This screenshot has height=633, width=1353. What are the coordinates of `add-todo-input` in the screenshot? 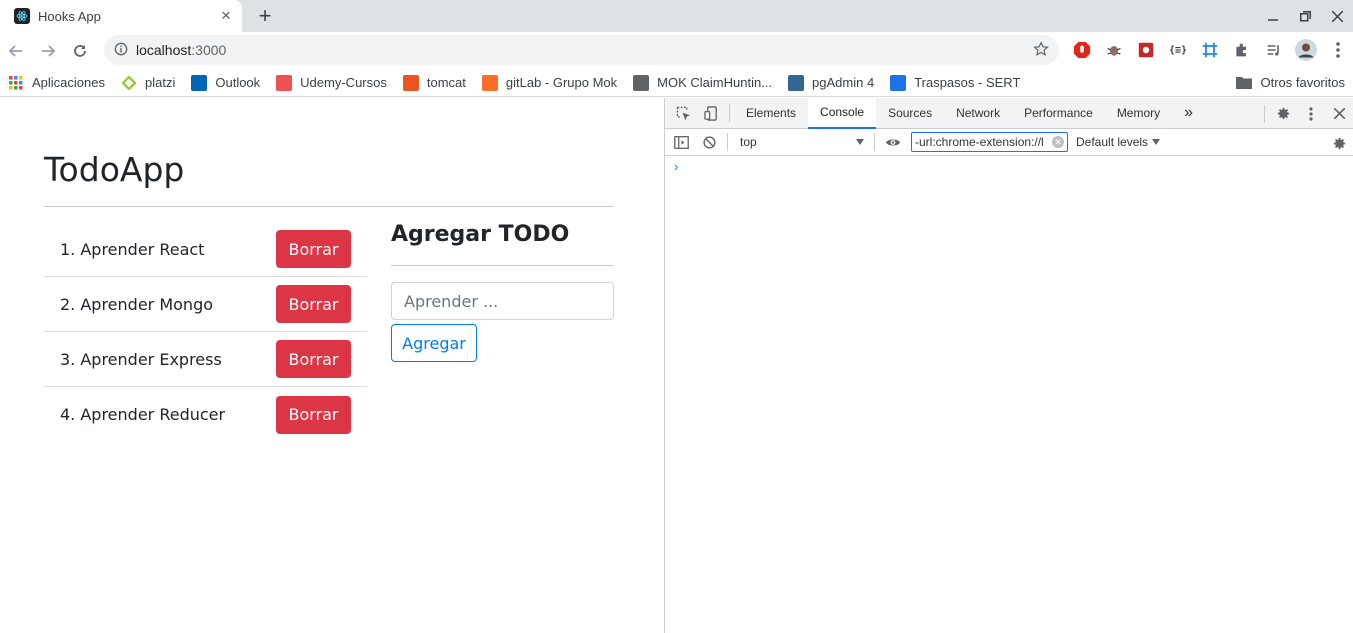 It's located at (502, 301).